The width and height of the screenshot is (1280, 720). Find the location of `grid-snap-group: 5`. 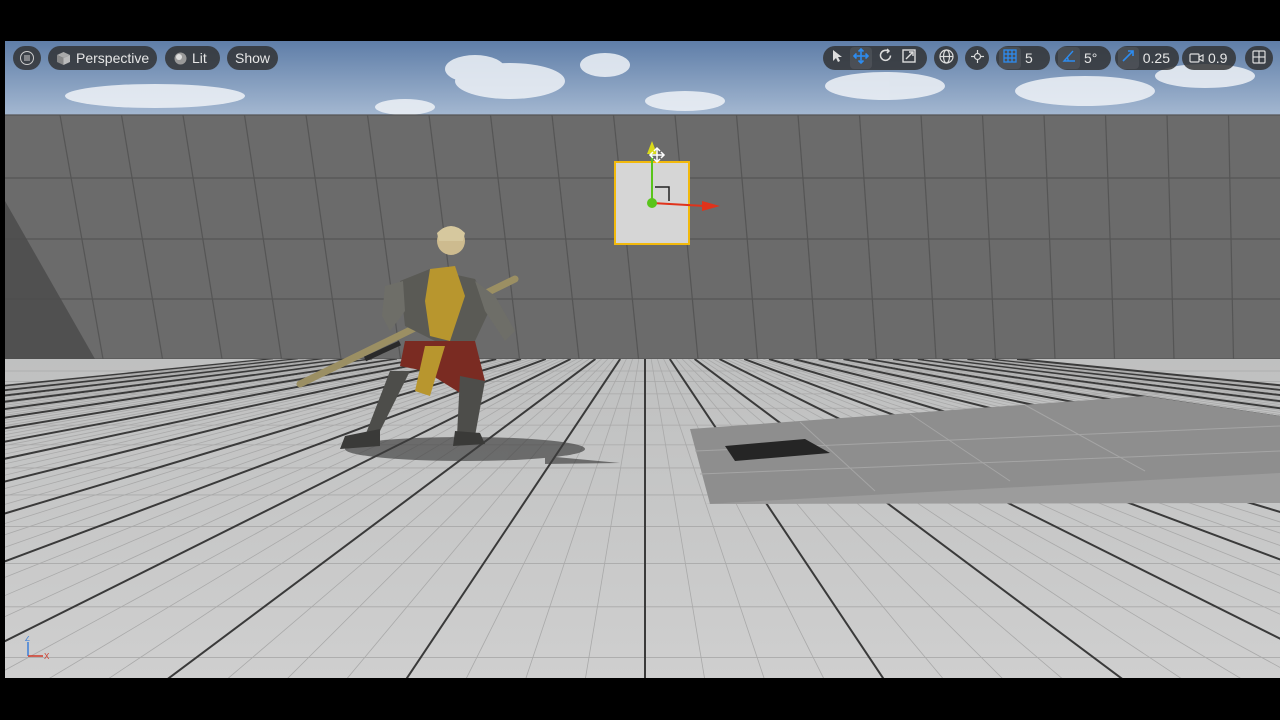

grid-snap-group: 5 is located at coordinates (1023, 58).